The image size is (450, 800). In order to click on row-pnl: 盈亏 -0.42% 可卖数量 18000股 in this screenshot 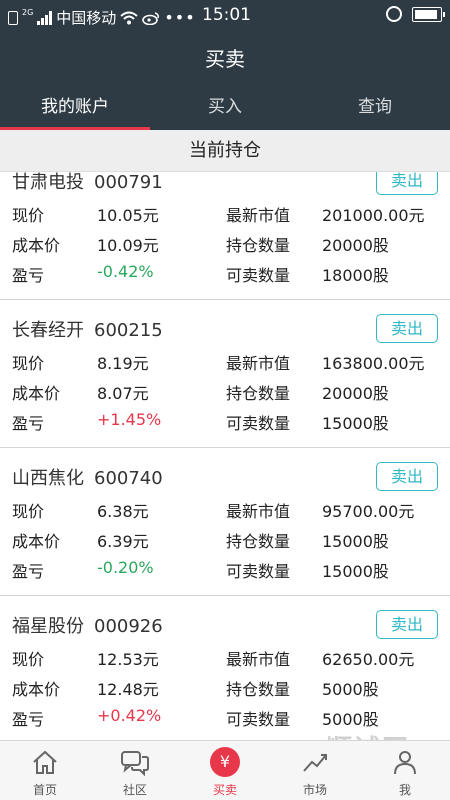, I will do `click(225, 274)`.